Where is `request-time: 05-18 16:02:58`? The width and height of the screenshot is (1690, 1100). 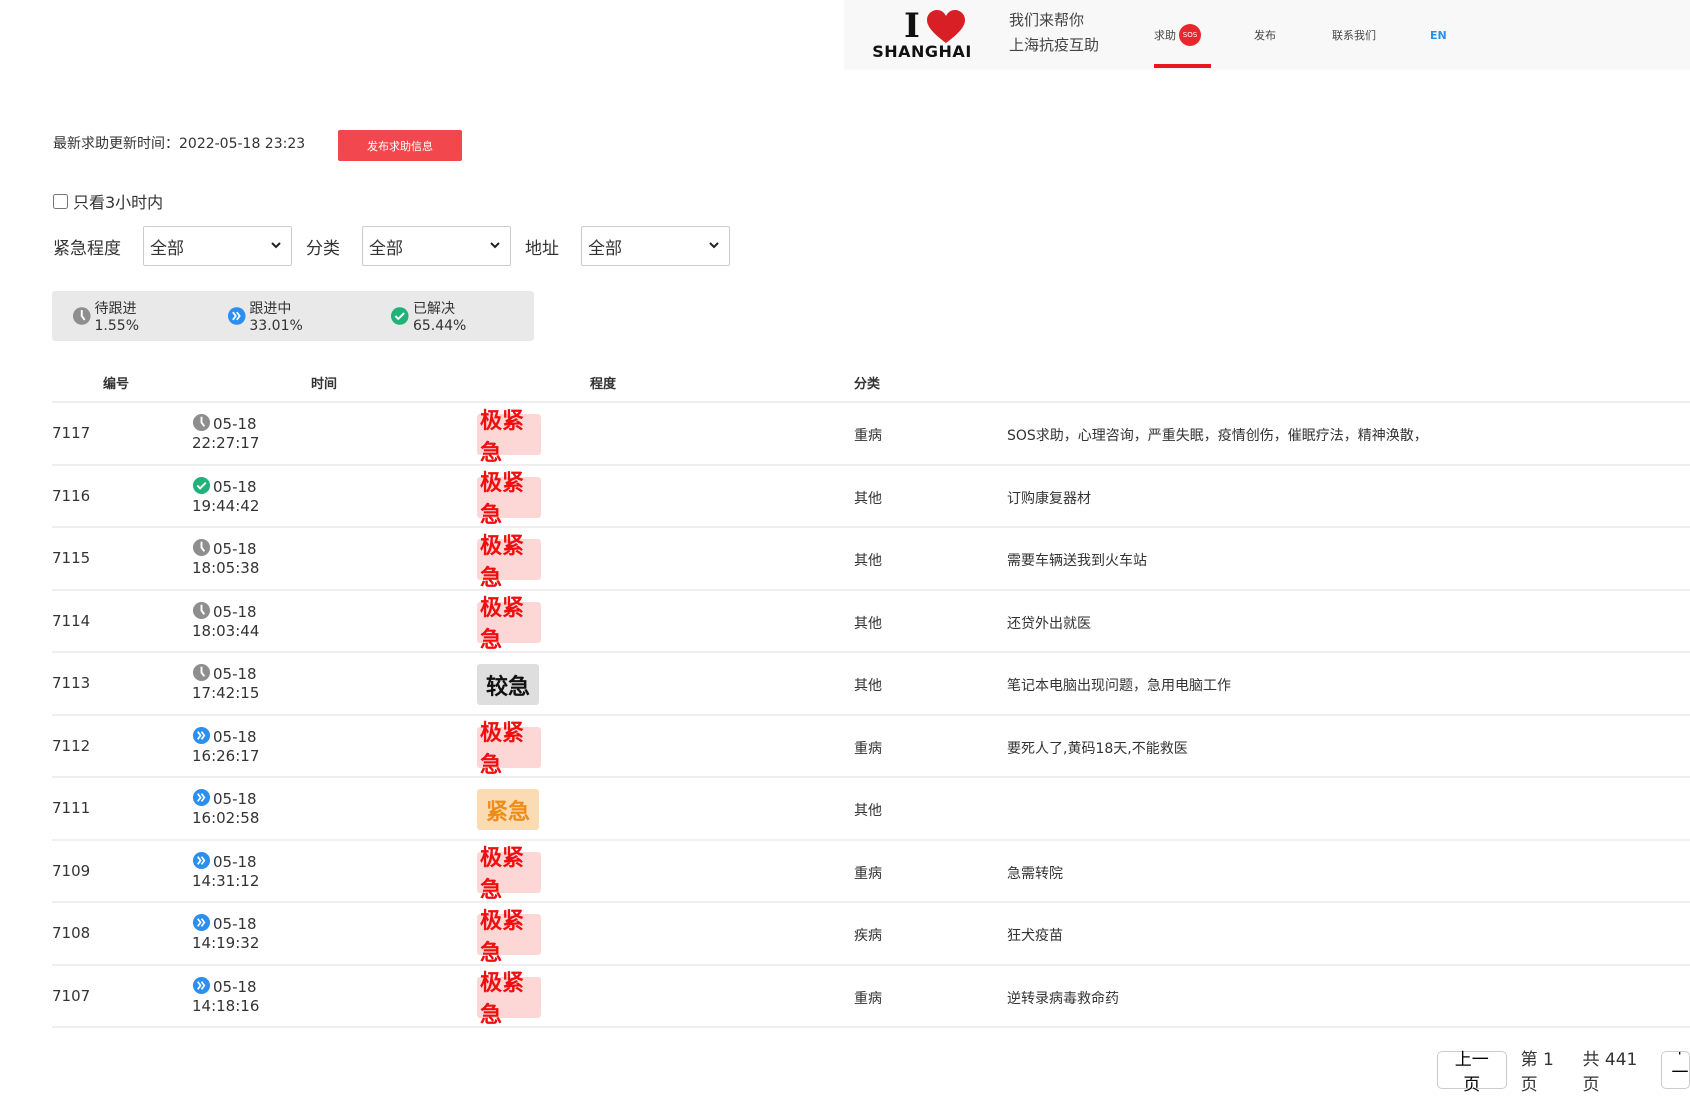 request-time: 05-18 16:02:58 is located at coordinates (225, 808).